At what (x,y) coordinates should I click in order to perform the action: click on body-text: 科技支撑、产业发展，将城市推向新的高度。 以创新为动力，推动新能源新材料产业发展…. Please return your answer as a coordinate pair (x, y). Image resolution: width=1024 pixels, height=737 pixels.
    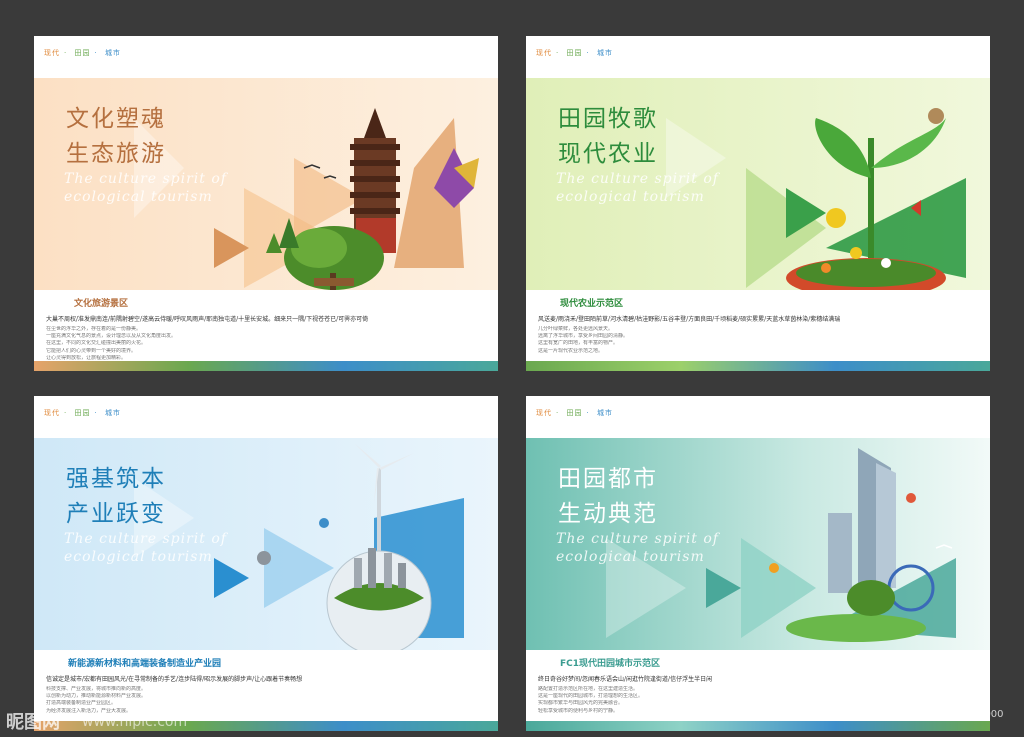
    Looking at the image, I should click on (266, 700).